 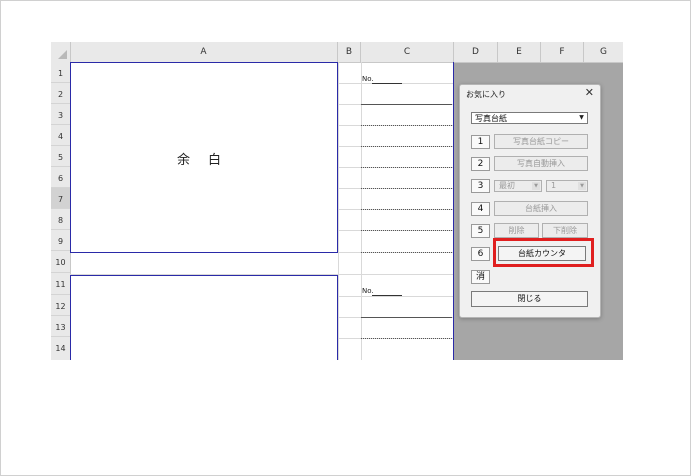 I want to click on copy-template-button: 写真台紙コピー, so click(x=541, y=141).